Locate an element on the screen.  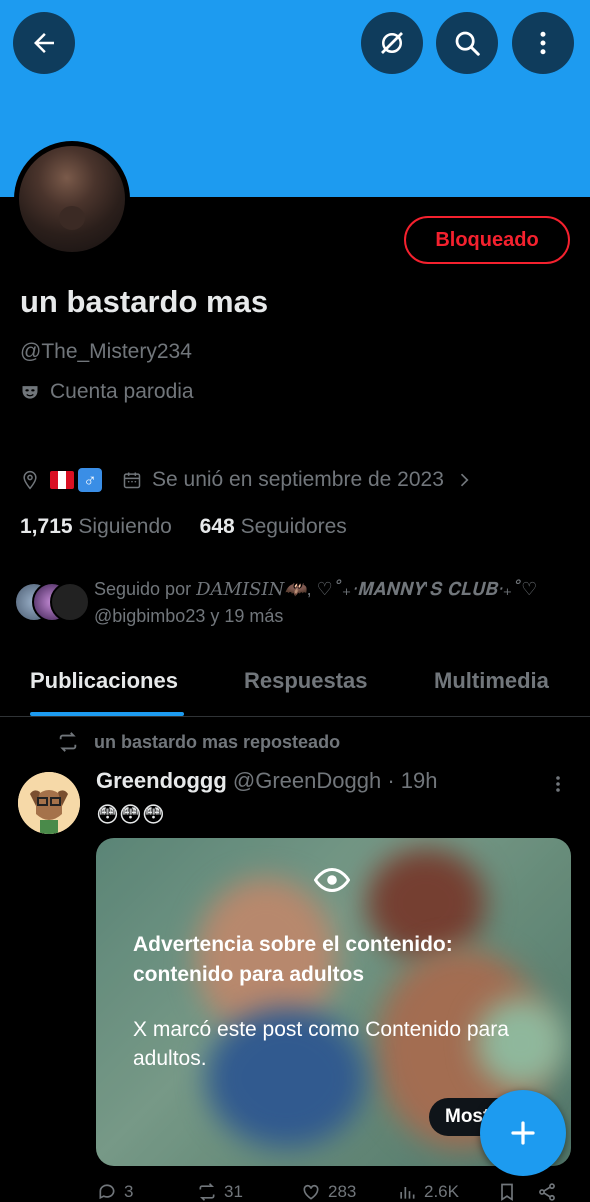
view-count: 2.6K is located at coordinates (441, 1191).